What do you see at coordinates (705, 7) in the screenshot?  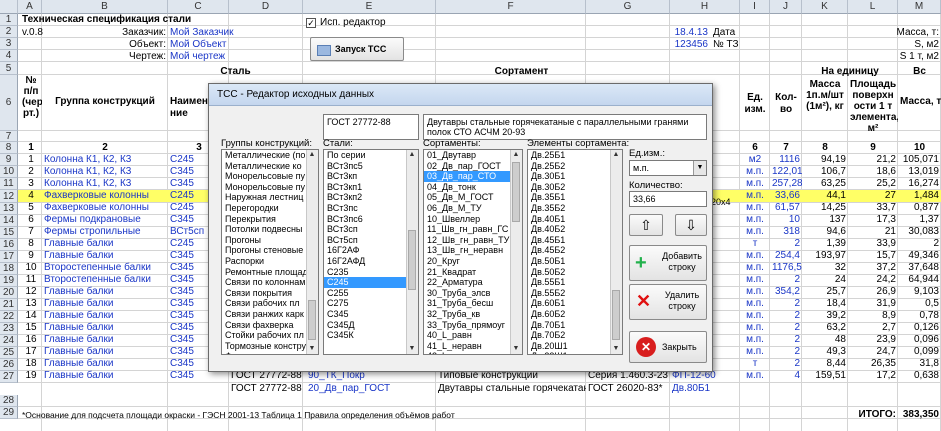 I see `column-header-H: H` at bounding box center [705, 7].